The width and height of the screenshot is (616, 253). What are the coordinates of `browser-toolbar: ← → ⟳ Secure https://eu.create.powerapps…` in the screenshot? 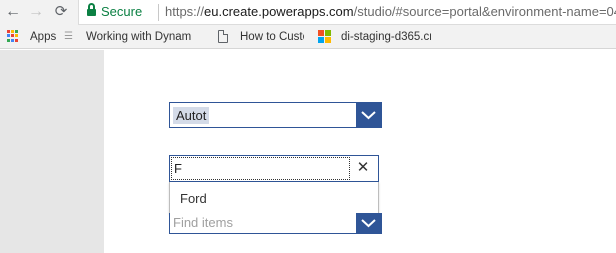 It's located at (308, 12).